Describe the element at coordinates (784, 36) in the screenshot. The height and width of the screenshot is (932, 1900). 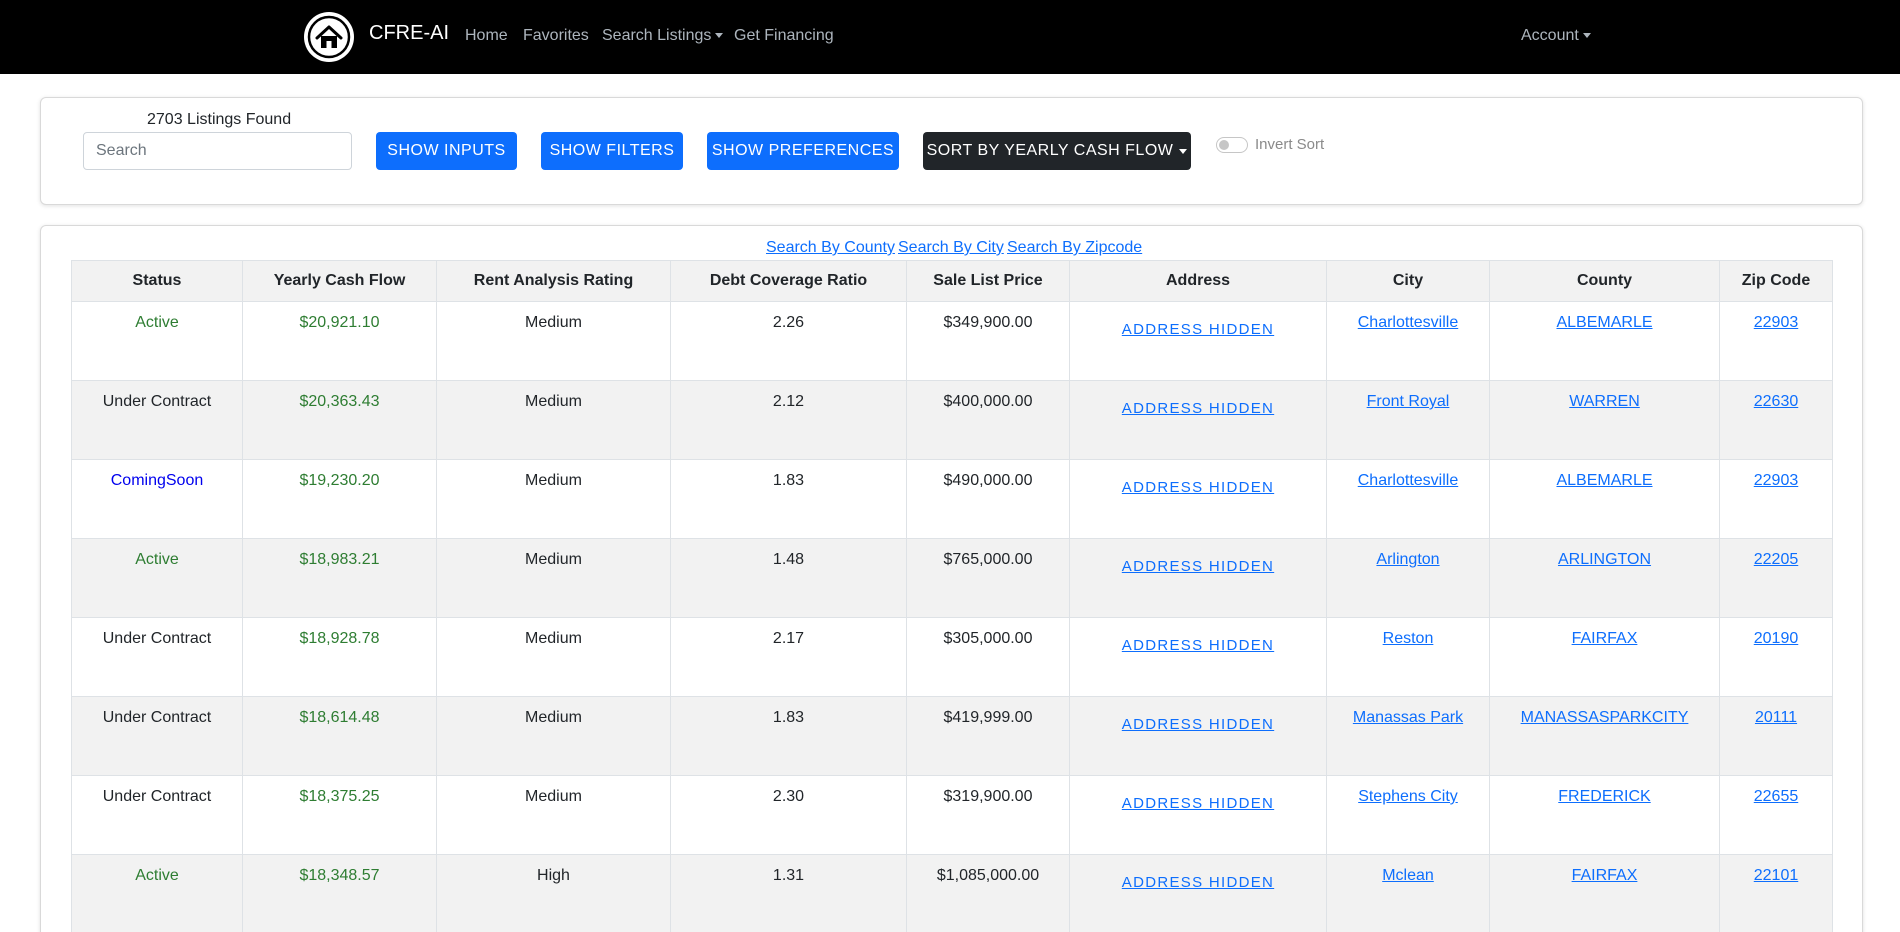
I see `nav-get-financing: Get Financing` at that location.